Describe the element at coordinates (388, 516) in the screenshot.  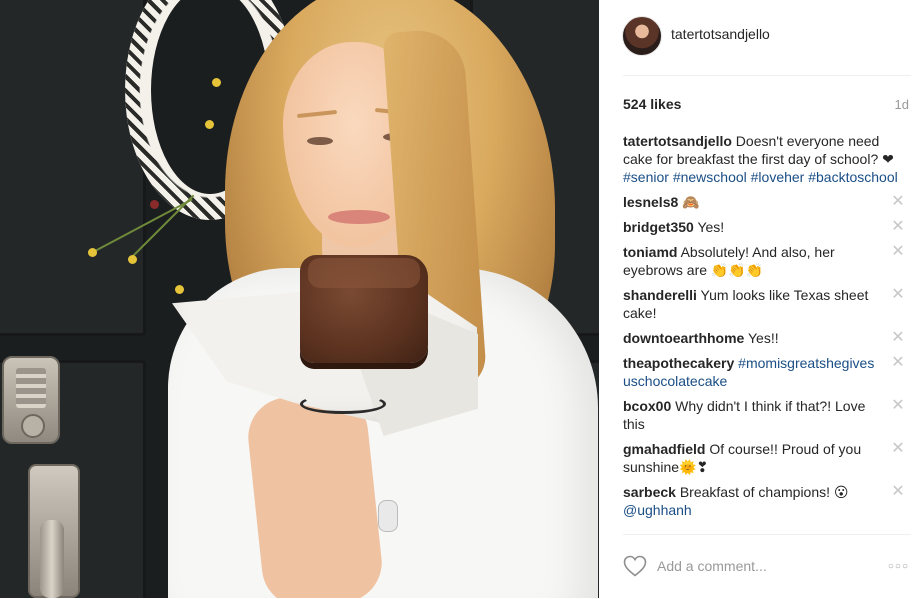
I see `earbud` at that location.